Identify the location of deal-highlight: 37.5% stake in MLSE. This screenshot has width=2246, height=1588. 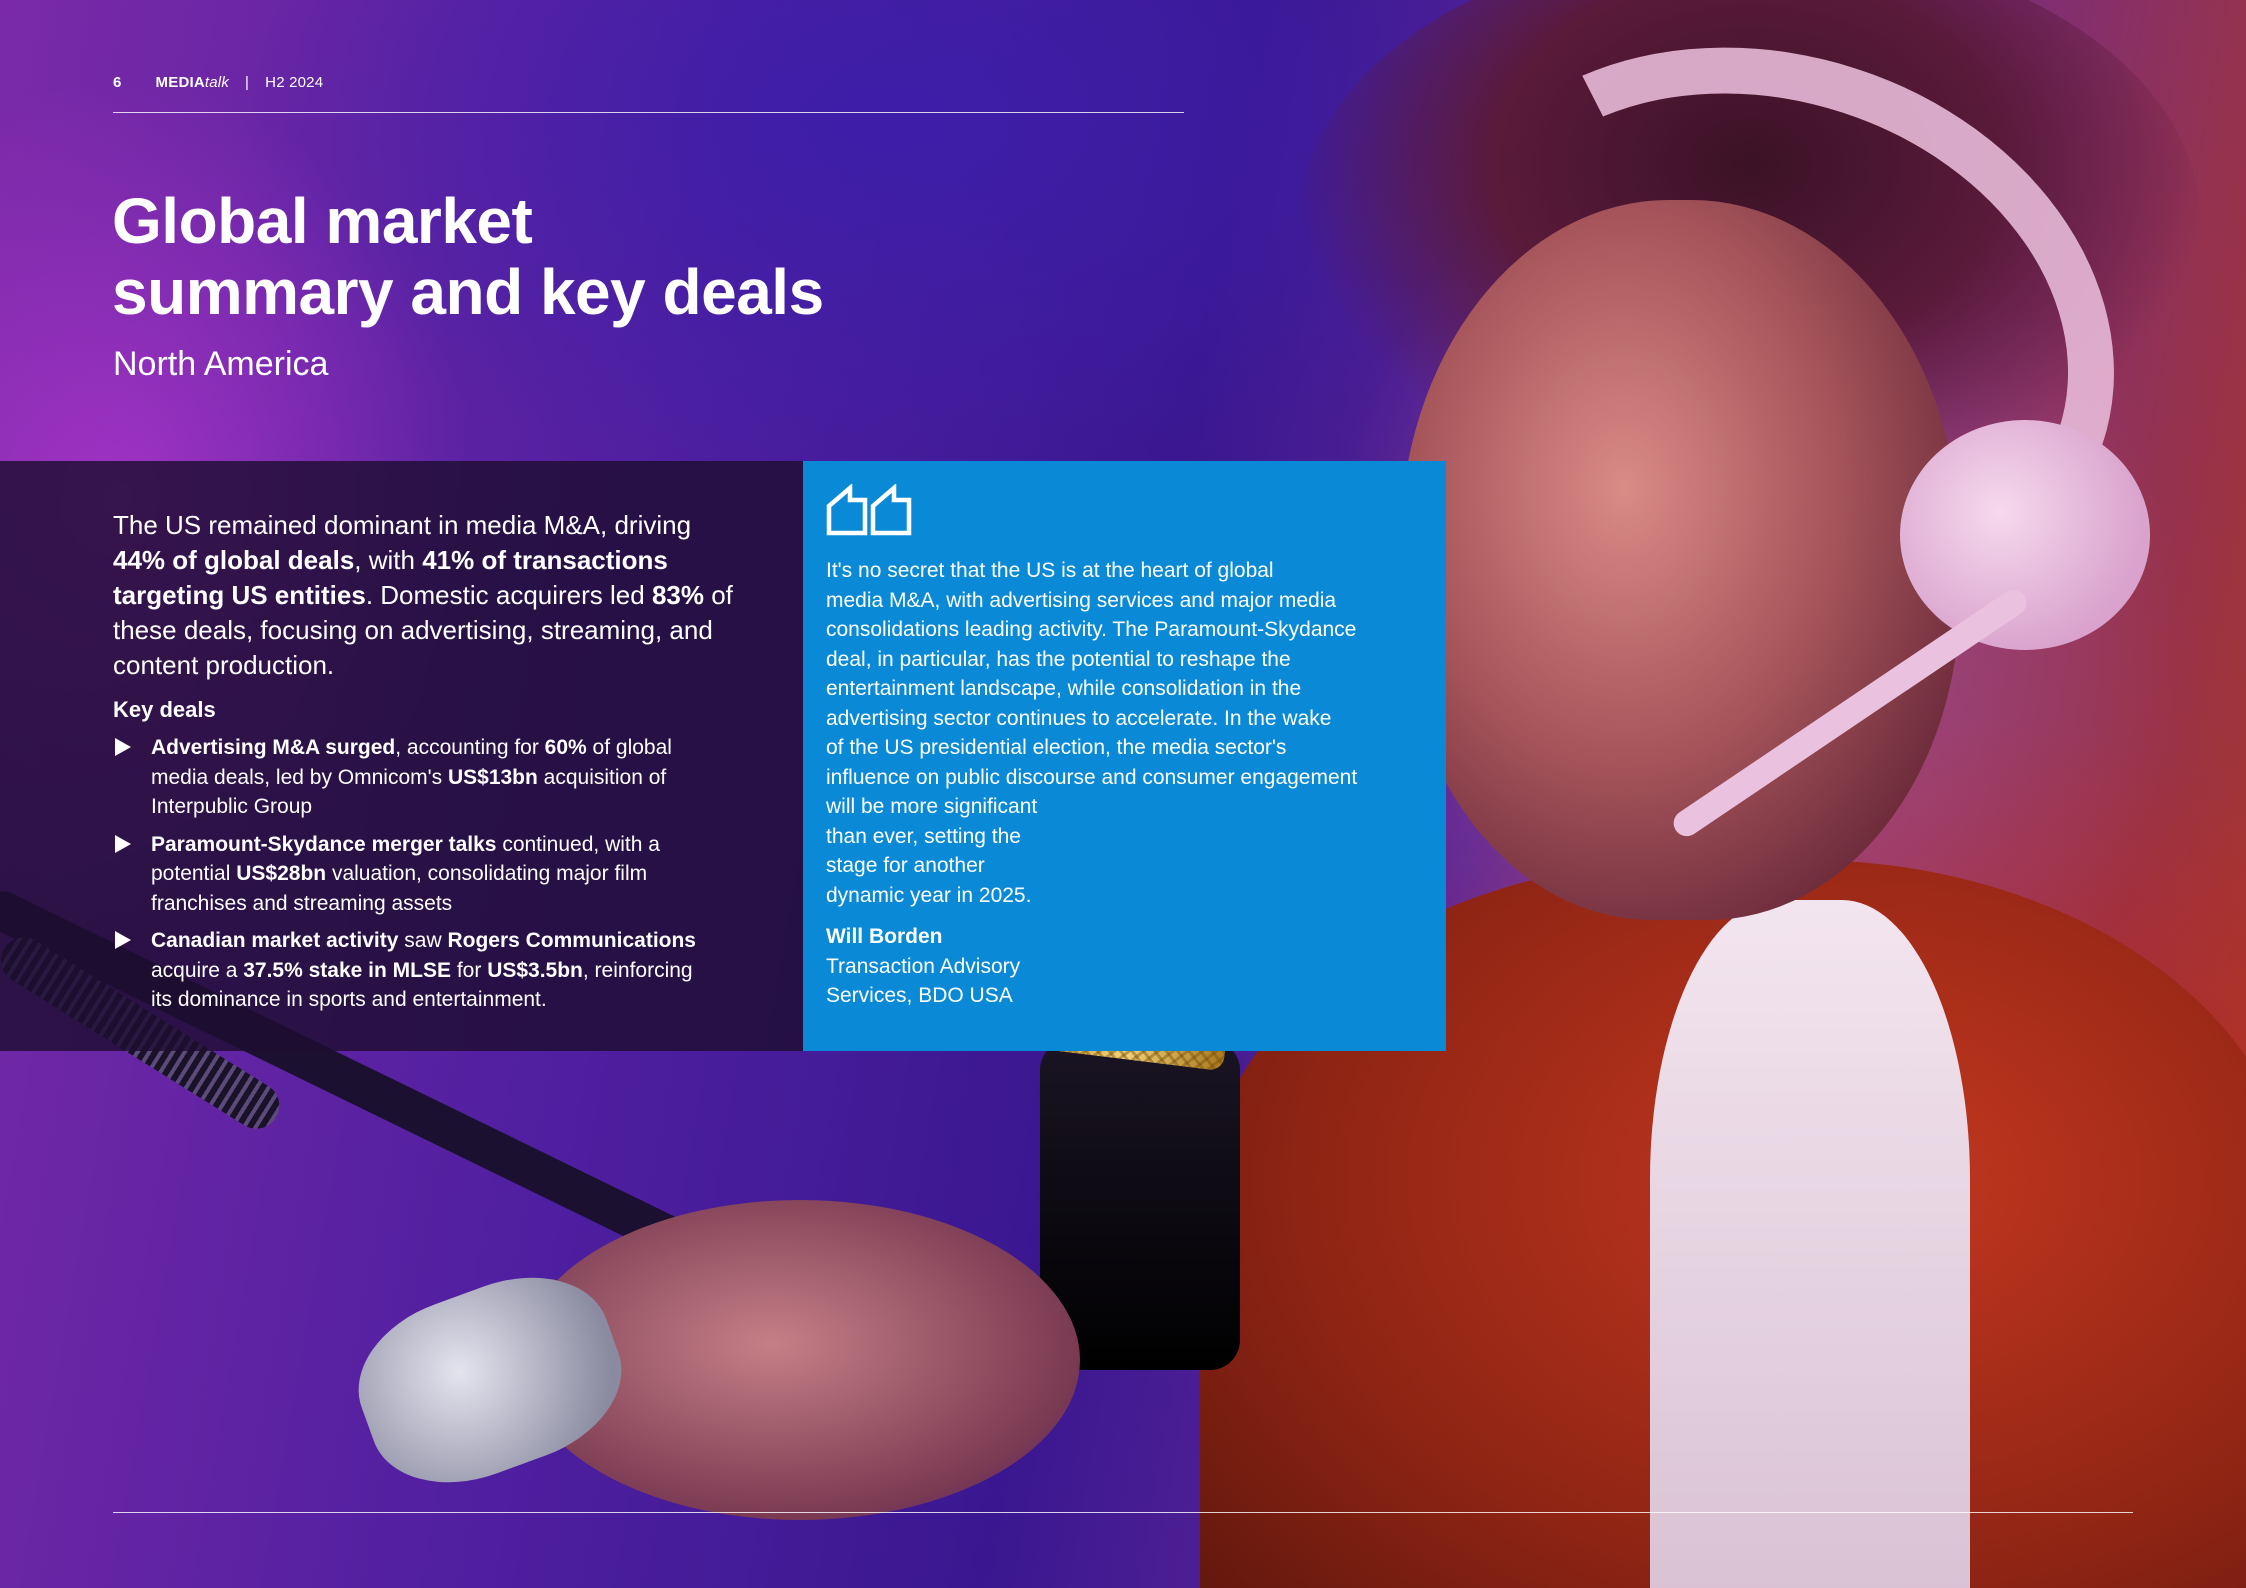
(347, 970).